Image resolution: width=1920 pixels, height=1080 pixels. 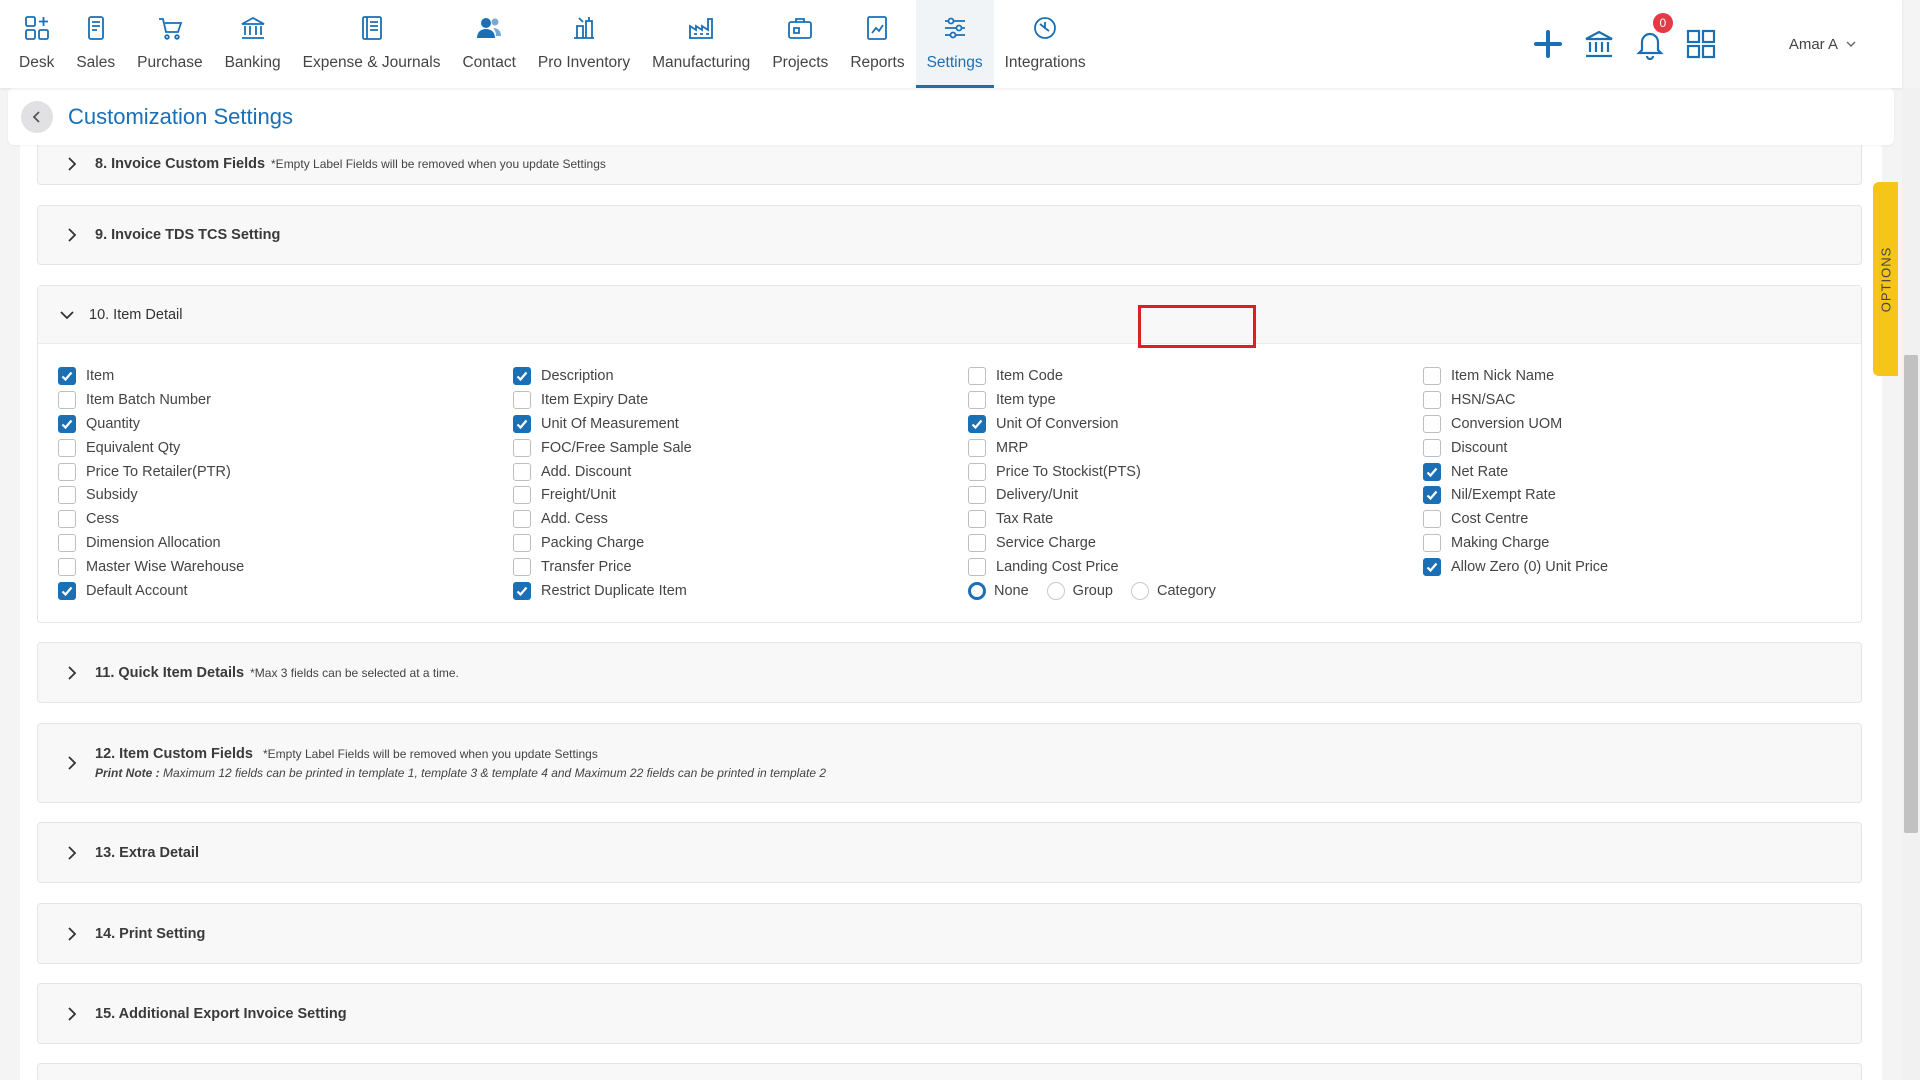 What do you see at coordinates (602, 591) in the screenshot?
I see `option-checkbox-row: Restrict Duplicate Item` at bounding box center [602, 591].